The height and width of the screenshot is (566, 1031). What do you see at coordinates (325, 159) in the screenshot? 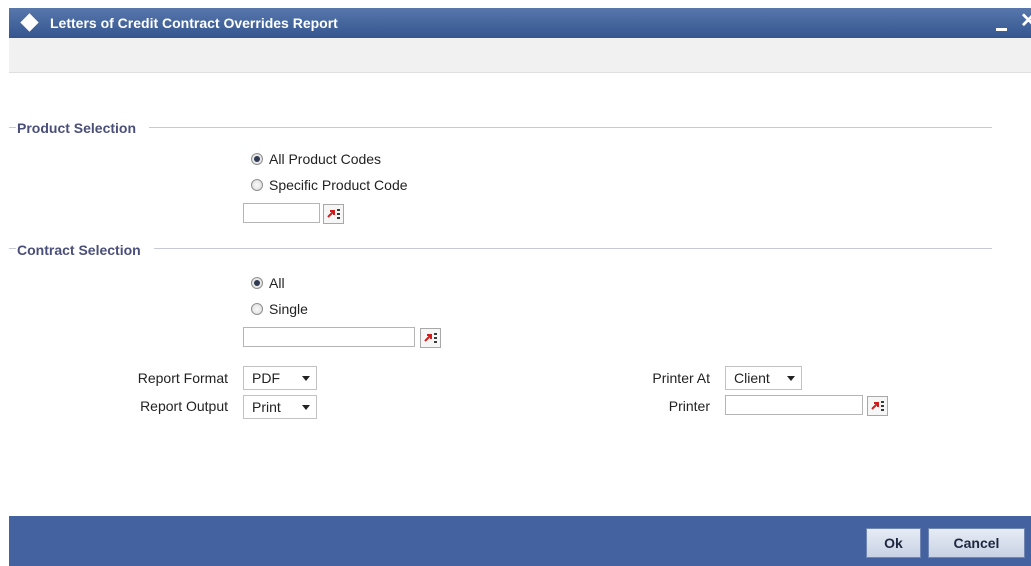
I see `radio-label: All Product Codes` at bounding box center [325, 159].